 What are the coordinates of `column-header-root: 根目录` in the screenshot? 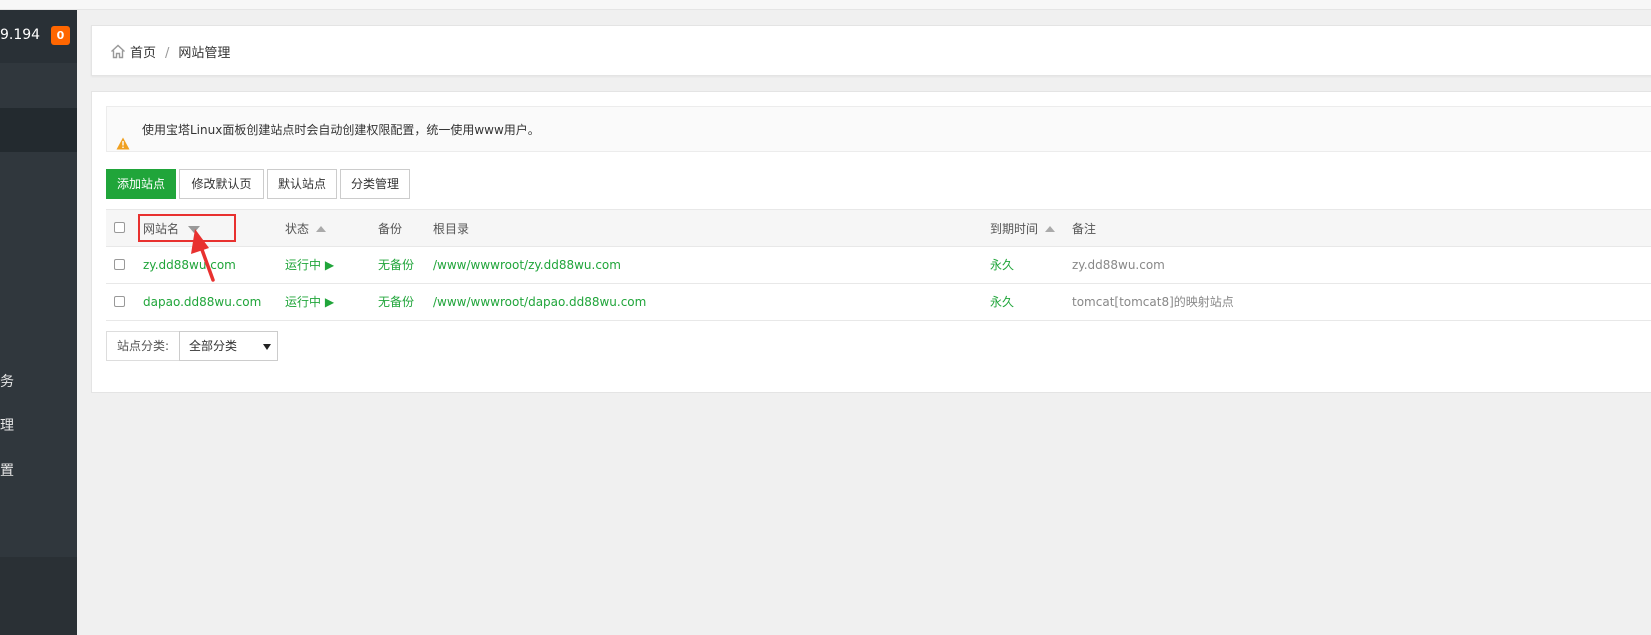 It's located at (451, 229).